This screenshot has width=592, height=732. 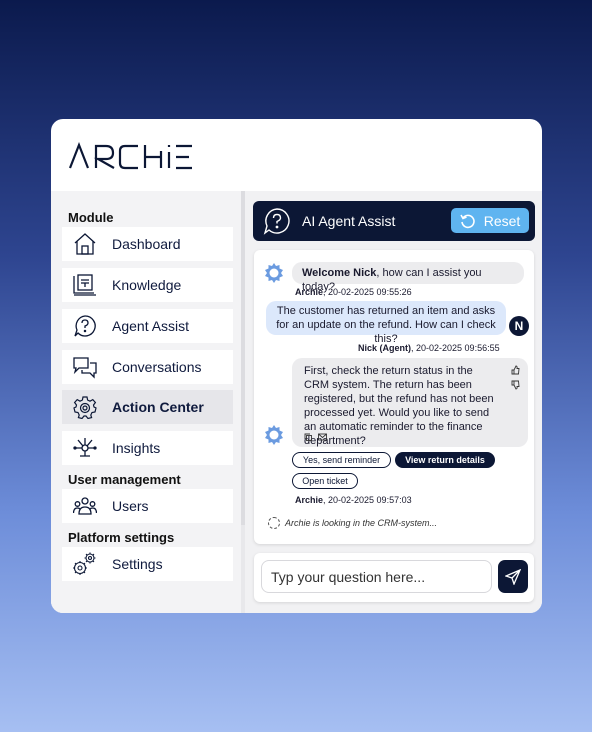 I want to click on sidebar-item-action-center: Action Center, so click(x=147, y=407).